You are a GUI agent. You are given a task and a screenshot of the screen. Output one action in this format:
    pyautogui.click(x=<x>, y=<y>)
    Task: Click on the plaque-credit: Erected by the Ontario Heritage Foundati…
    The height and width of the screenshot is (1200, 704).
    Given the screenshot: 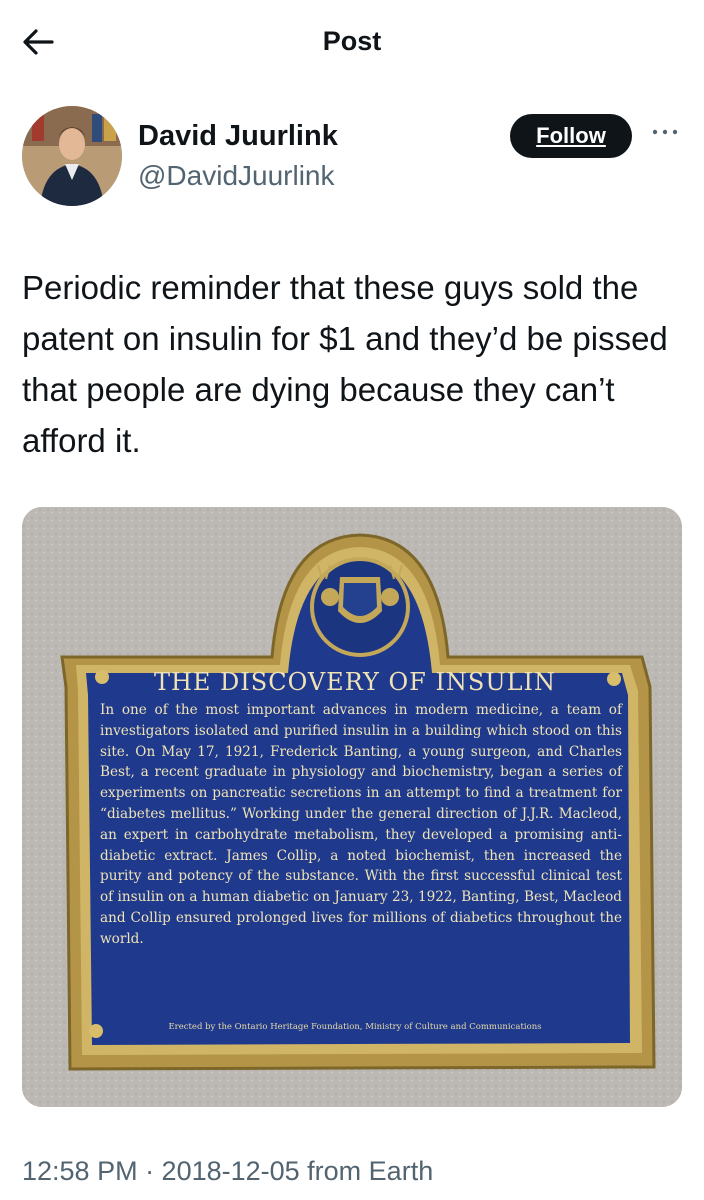 What is the action you would take?
    pyautogui.click(x=355, y=1027)
    